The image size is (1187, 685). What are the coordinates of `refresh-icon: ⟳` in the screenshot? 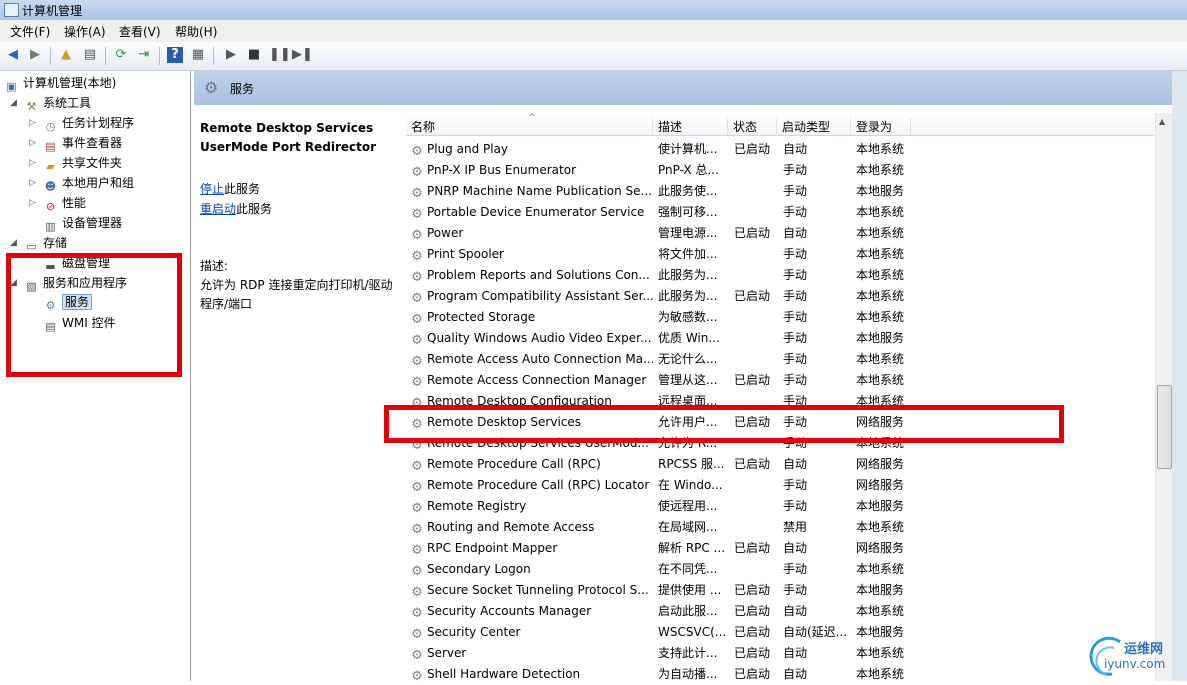 It's located at (121, 55).